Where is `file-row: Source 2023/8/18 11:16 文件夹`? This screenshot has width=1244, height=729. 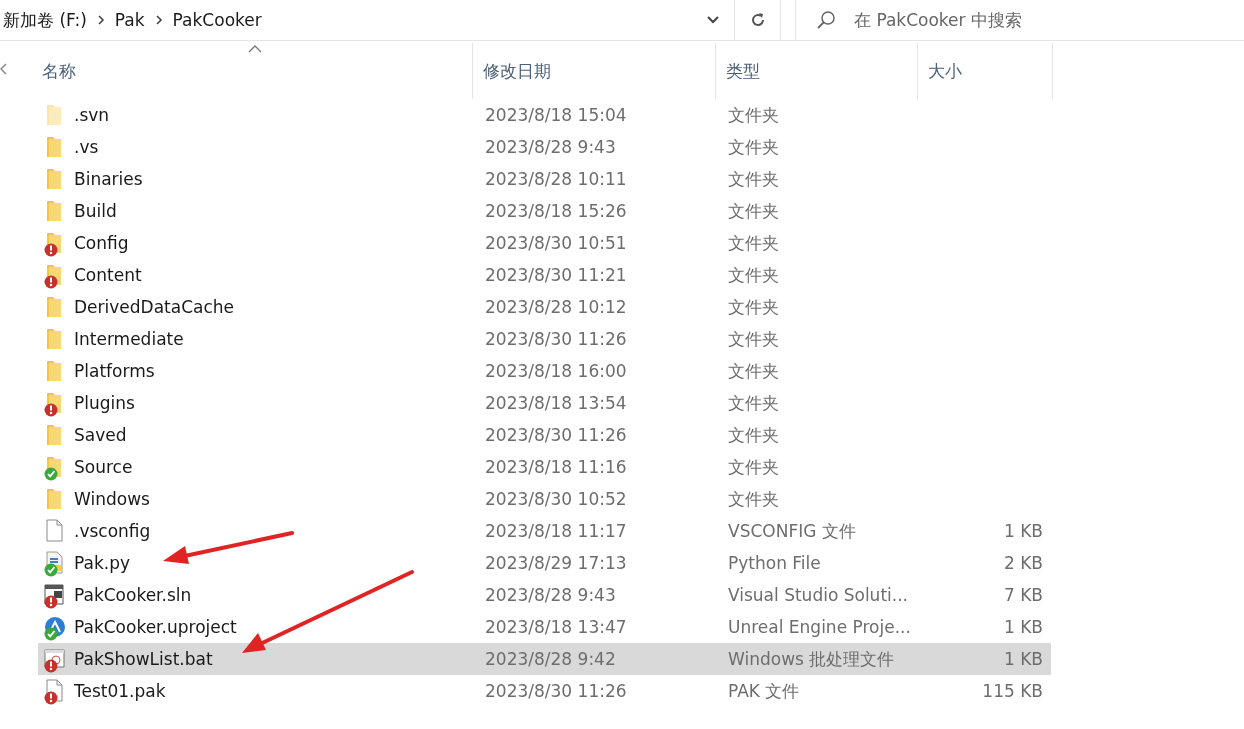 file-row: Source 2023/8/18 11:16 文件夹 is located at coordinates (544, 467).